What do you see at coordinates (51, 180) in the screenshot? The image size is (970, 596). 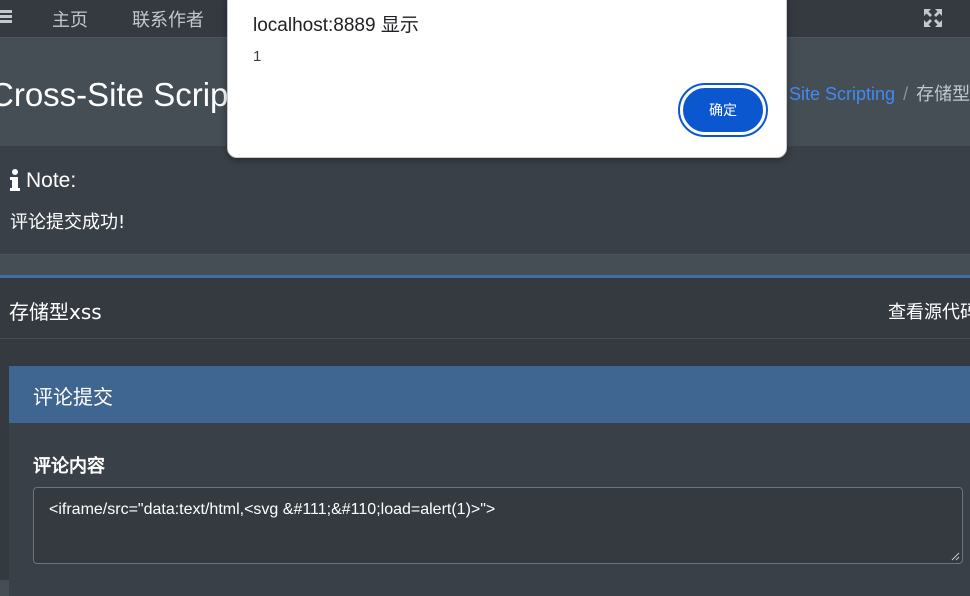 I see `note-title: Note:` at bounding box center [51, 180].